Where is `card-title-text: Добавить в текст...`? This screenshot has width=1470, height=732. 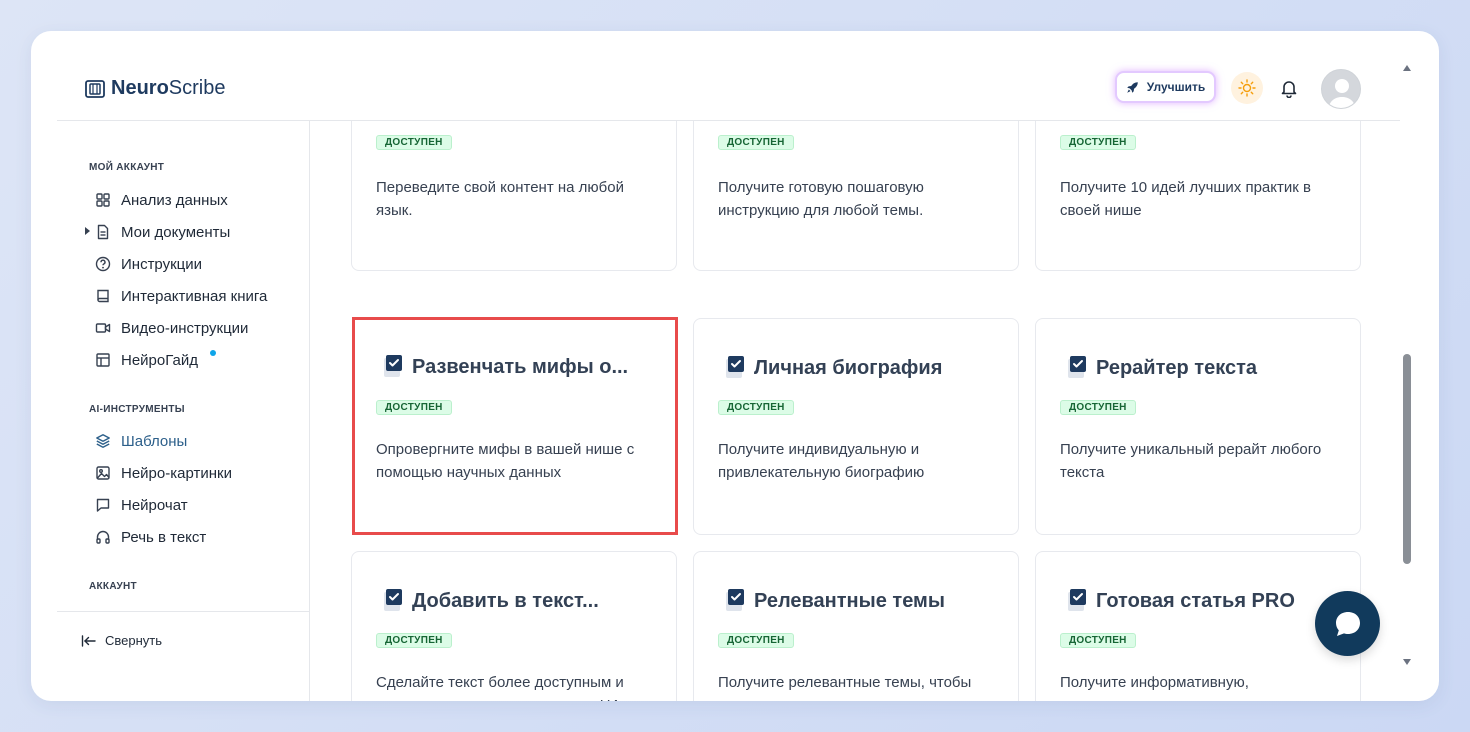
card-title-text: Добавить в текст... is located at coordinates (505, 601).